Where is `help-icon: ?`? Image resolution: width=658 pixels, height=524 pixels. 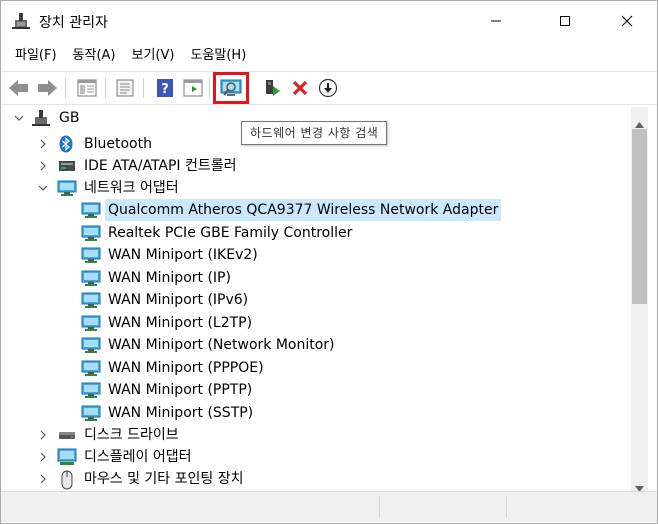
help-icon: ? is located at coordinates (165, 88).